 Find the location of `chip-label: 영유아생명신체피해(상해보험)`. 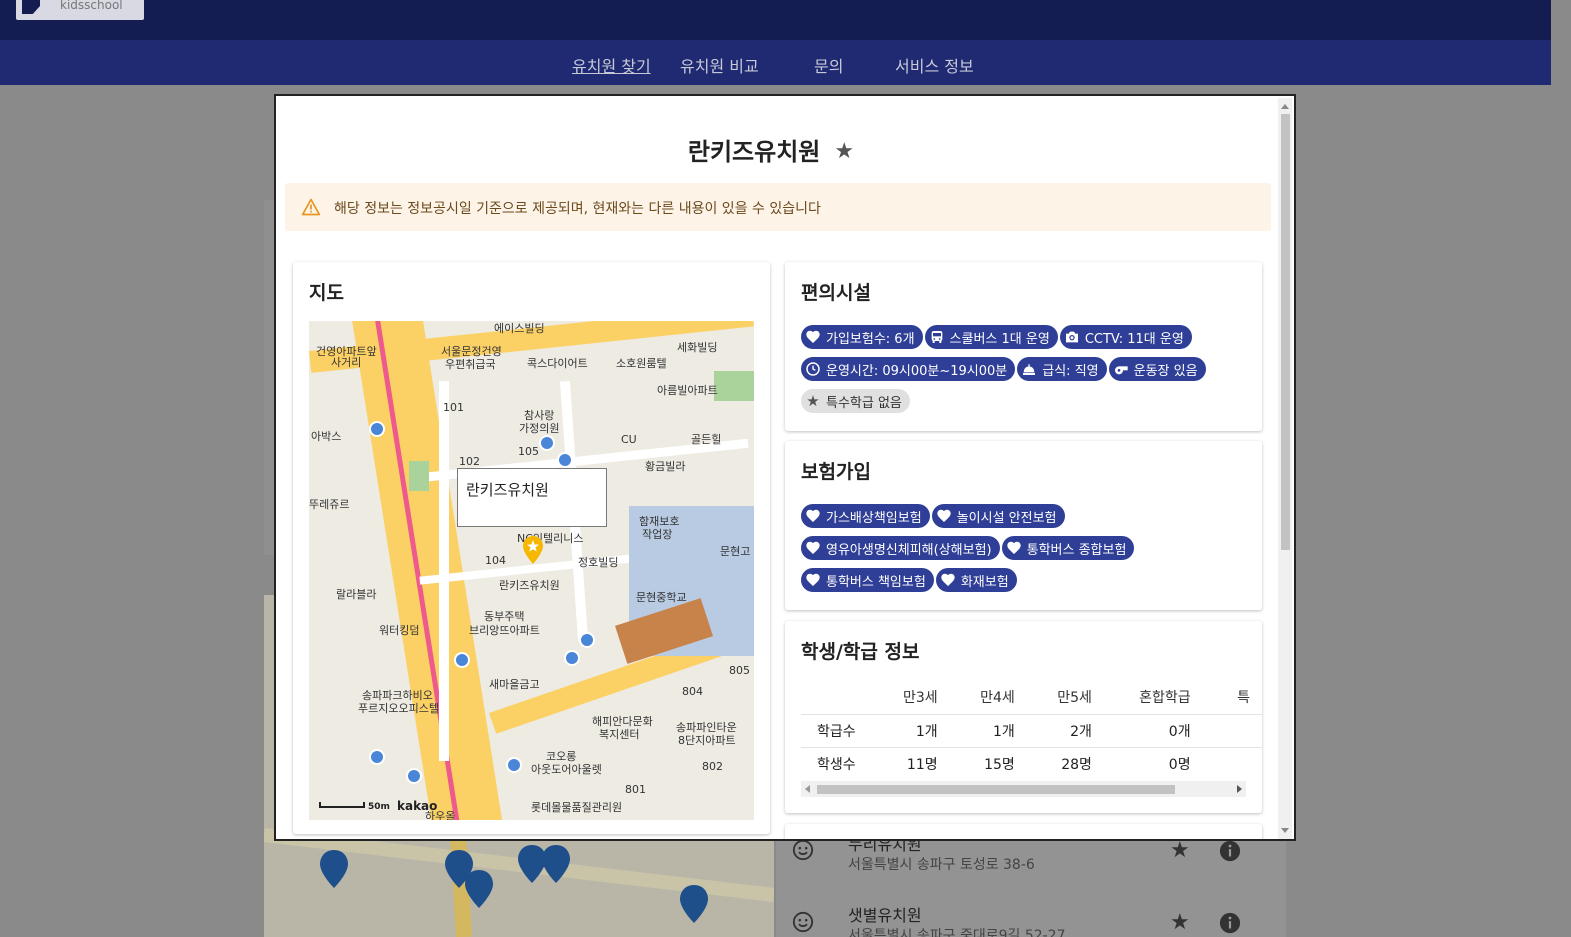

chip-label: 영유아생명신체피해(상해보험) is located at coordinates (909, 550).